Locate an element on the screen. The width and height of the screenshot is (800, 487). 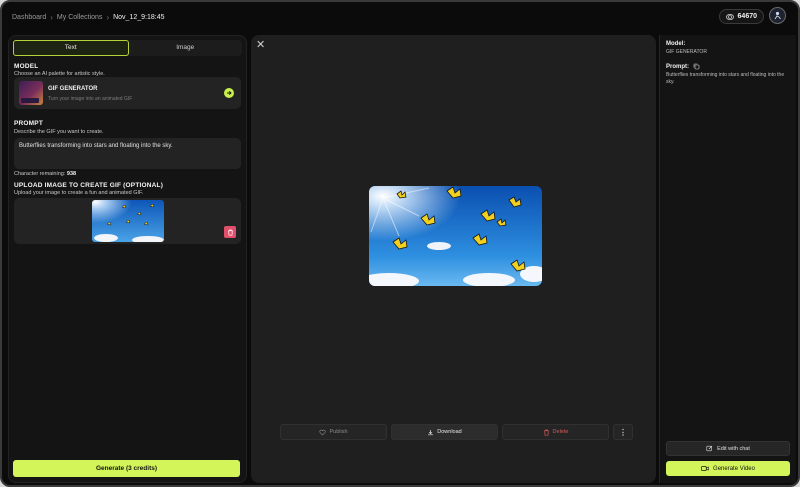
download-icon is located at coordinates (431, 432).